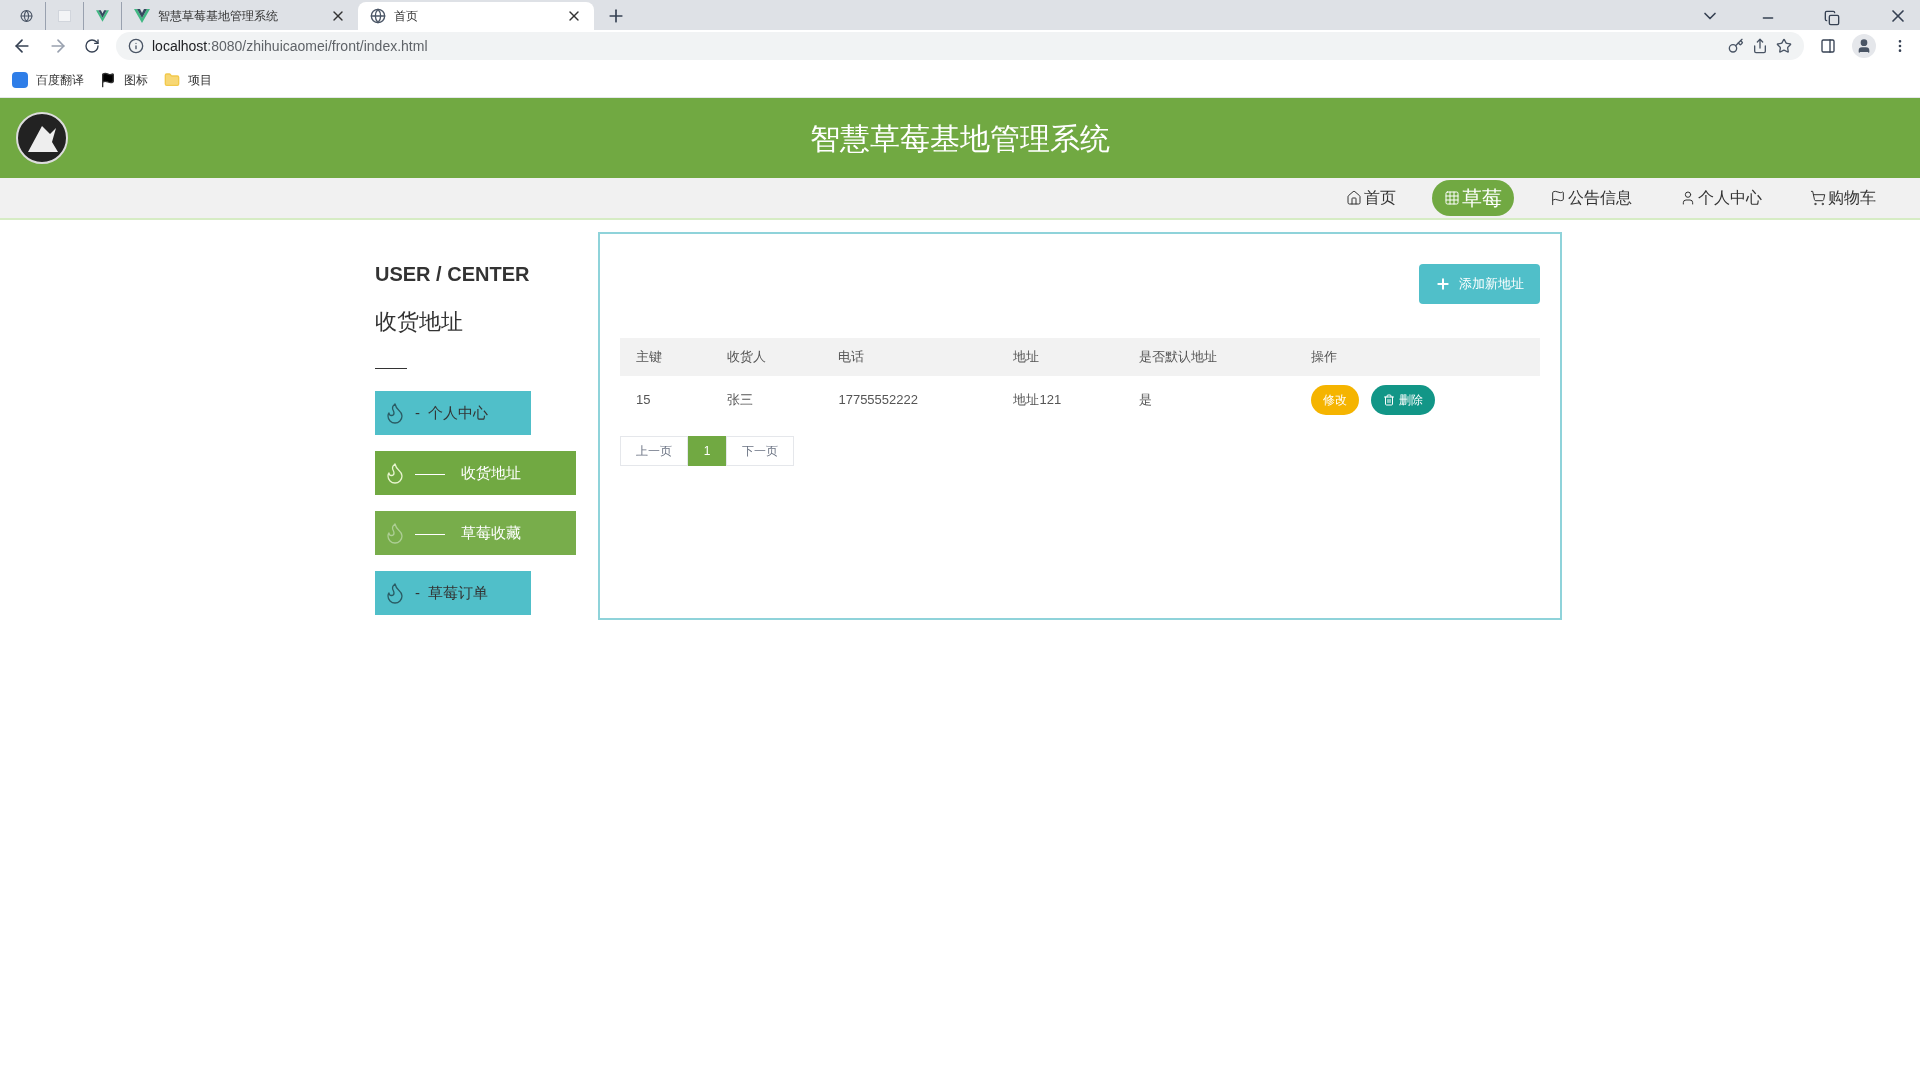 This screenshot has width=1920, height=1072. I want to click on delete-button: 删除, so click(1403, 400).